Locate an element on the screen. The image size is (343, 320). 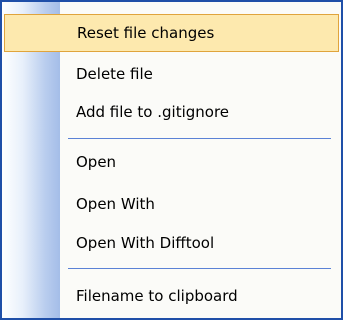
menu-item-label: Open With is located at coordinates (115, 204).